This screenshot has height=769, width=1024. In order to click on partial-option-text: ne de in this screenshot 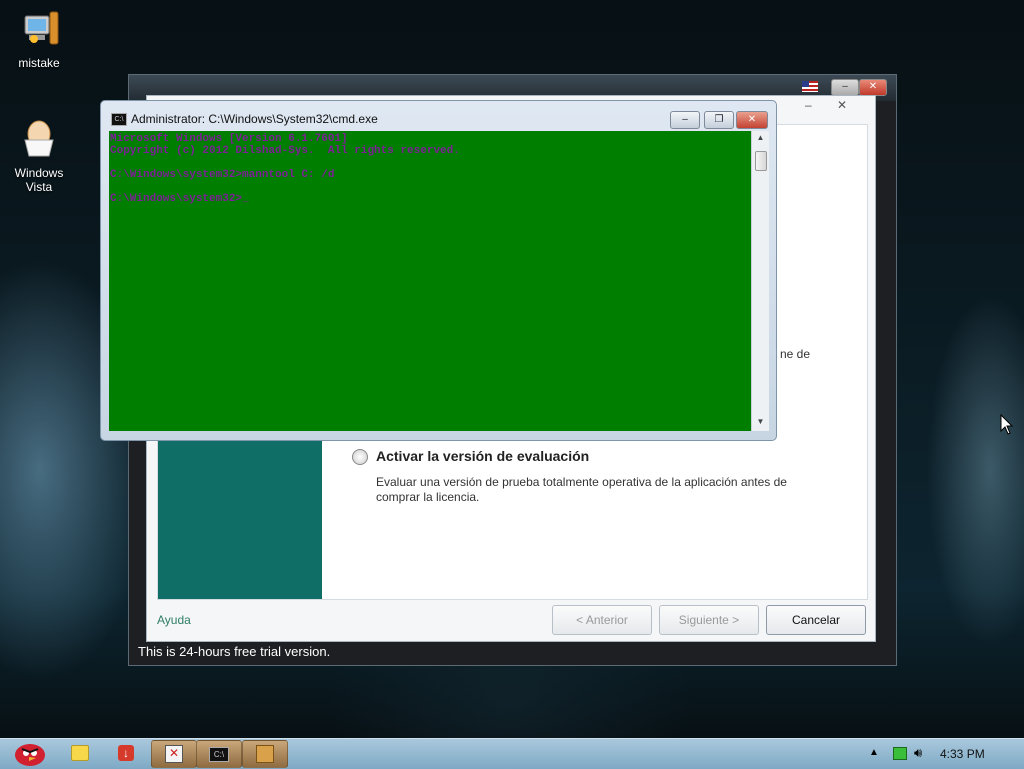, I will do `click(795, 354)`.